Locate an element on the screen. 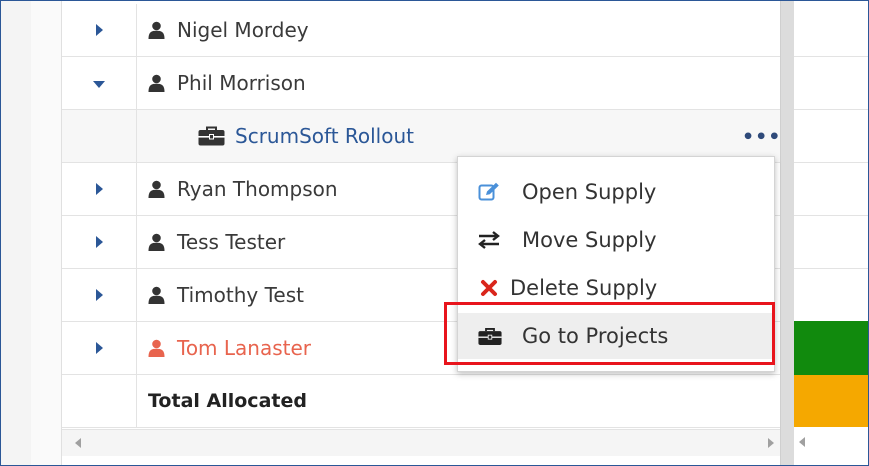  name-cell: Nigel Mordey is located at coordinates (228, 30).